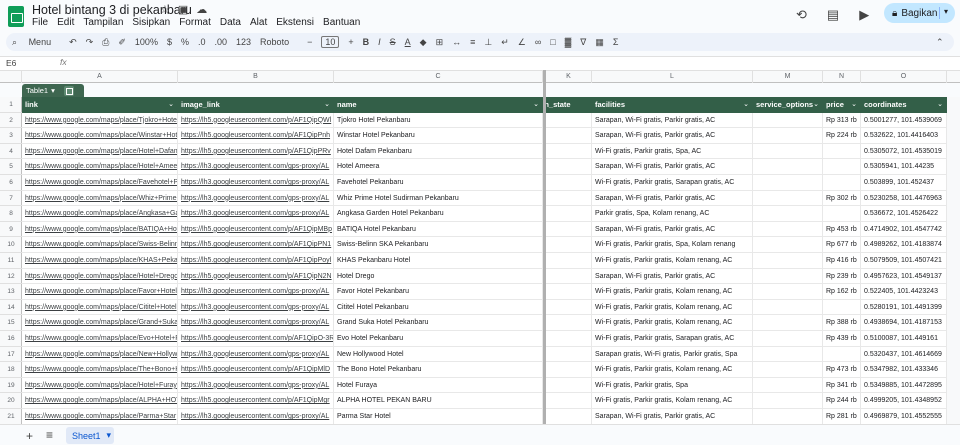 The width and height of the screenshot is (960, 445). What do you see at coordinates (11, 245) in the screenshot?
I see `row-number: 10` at bounding box center [11, 245].